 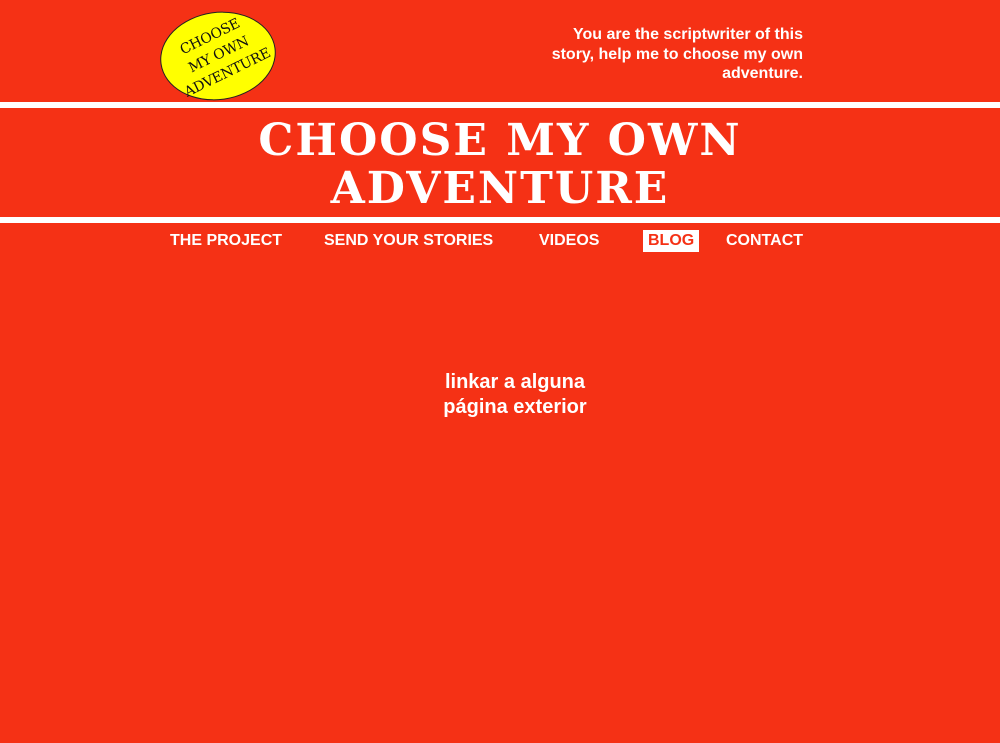 What do you see at coordinates (515, 382) in the screenshot?
I see `external-link-line-1: linkar a alguna` at bounding box center [515, 382].